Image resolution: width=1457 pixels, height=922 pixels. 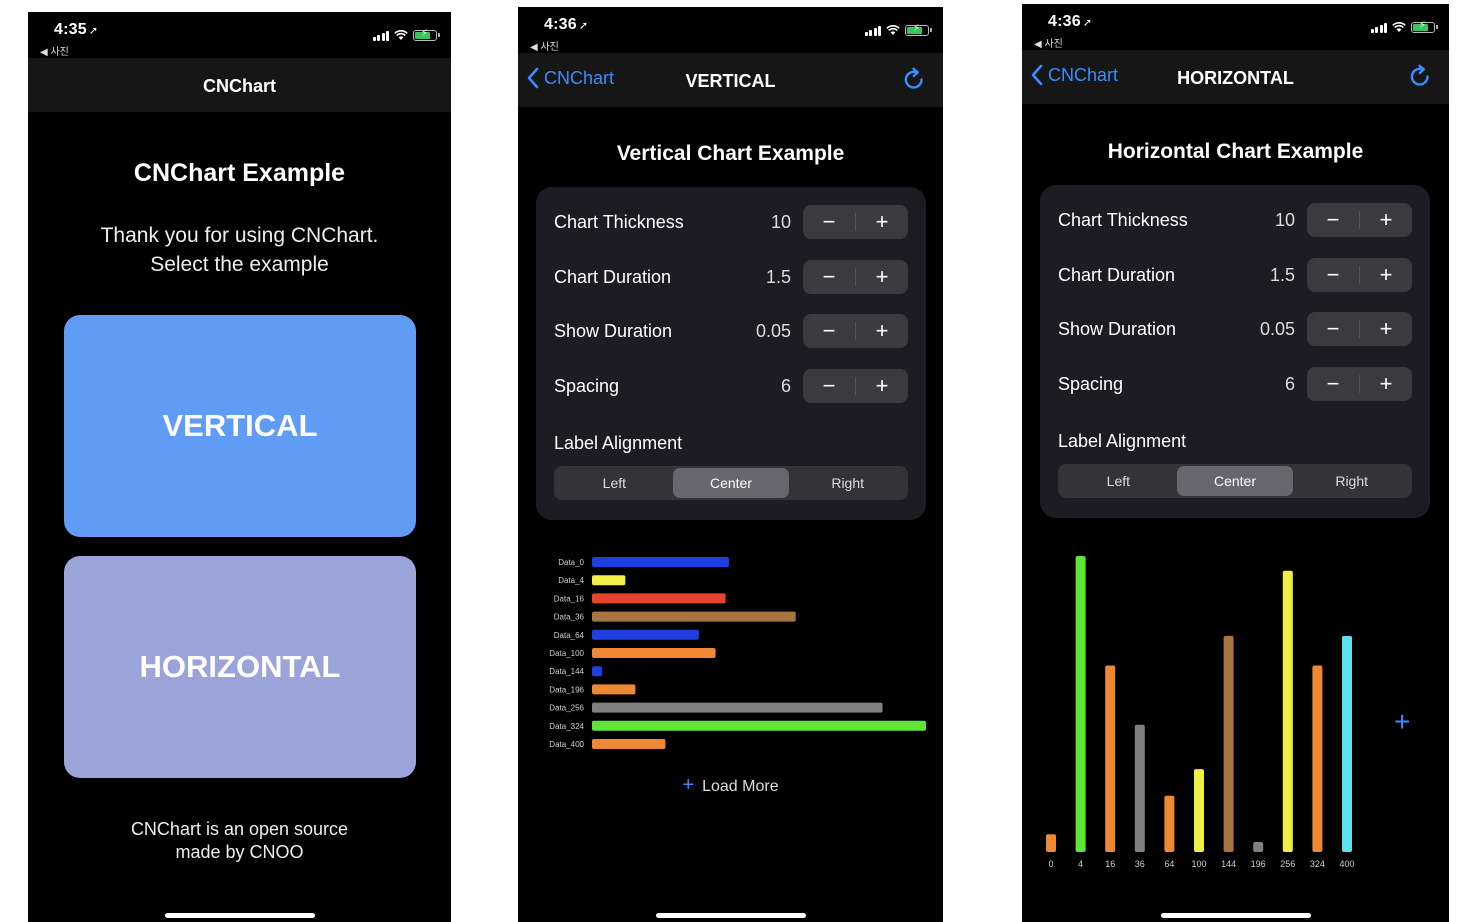 I want to click on load-more-button: + Load More, so click(x=730, y=785).